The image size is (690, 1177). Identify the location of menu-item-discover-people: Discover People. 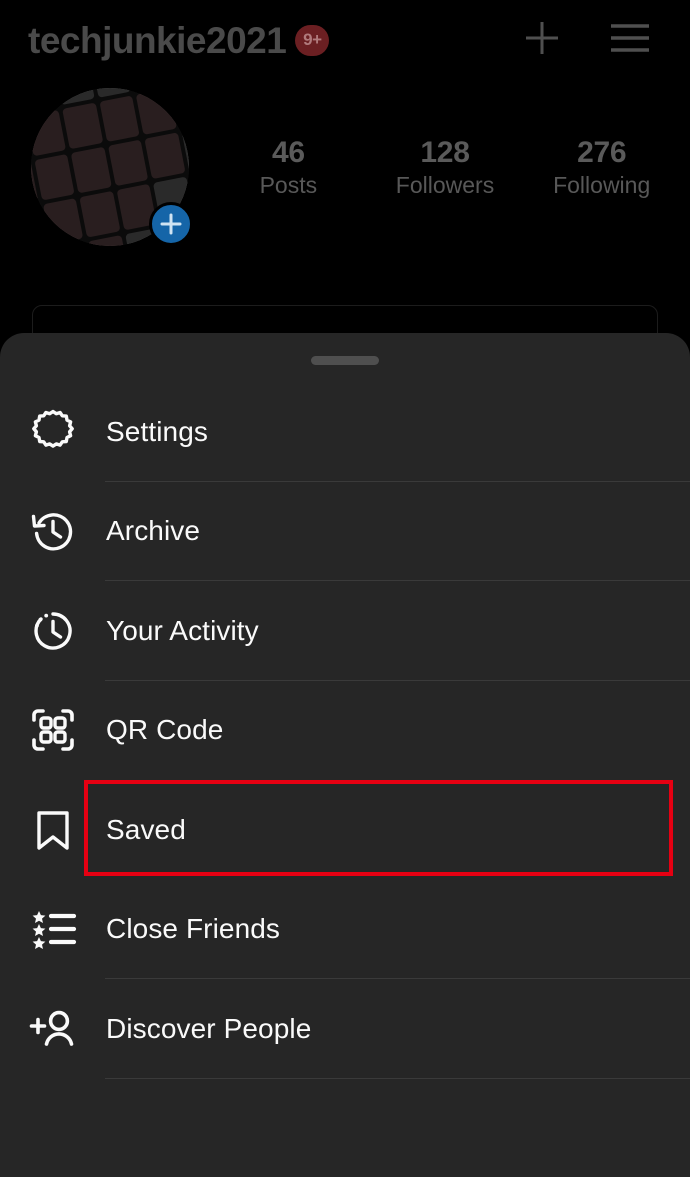
(345, 1029).